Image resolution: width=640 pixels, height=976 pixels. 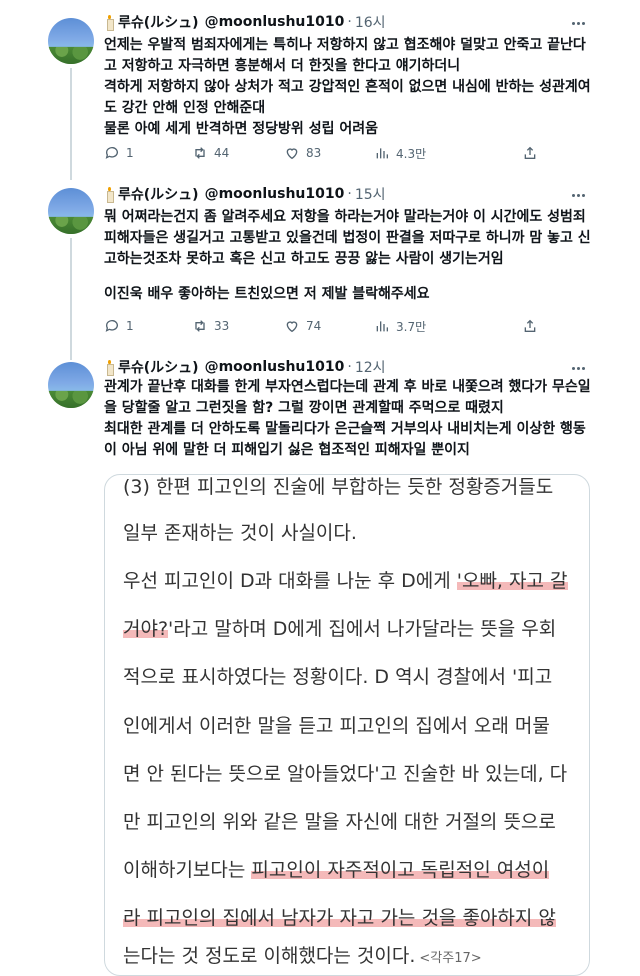 What do you see at coordinates (324, 153) in the screenshot?
I see `tweet-actions: 1 44 83 4.3만` at bounding box center [324, 153].